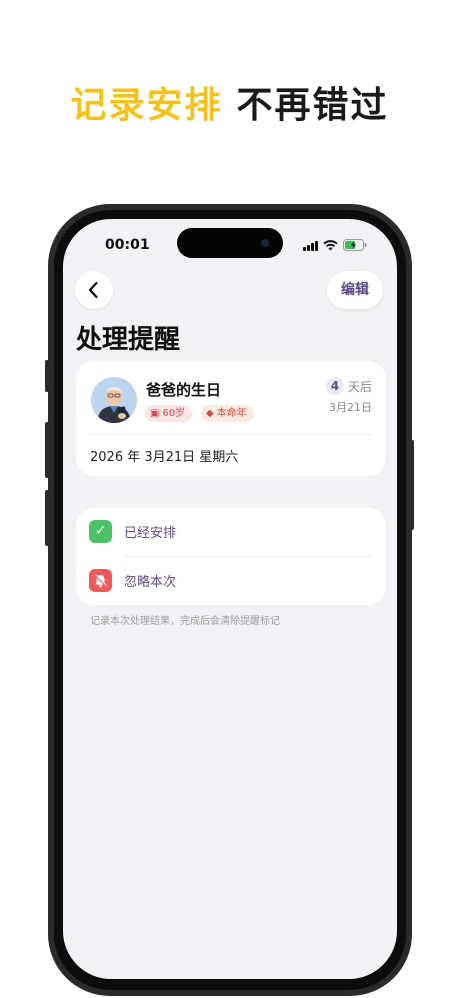 This screenshot has width=459, height=998. I want to click on gift-icon: ▣, so click(155, 413).